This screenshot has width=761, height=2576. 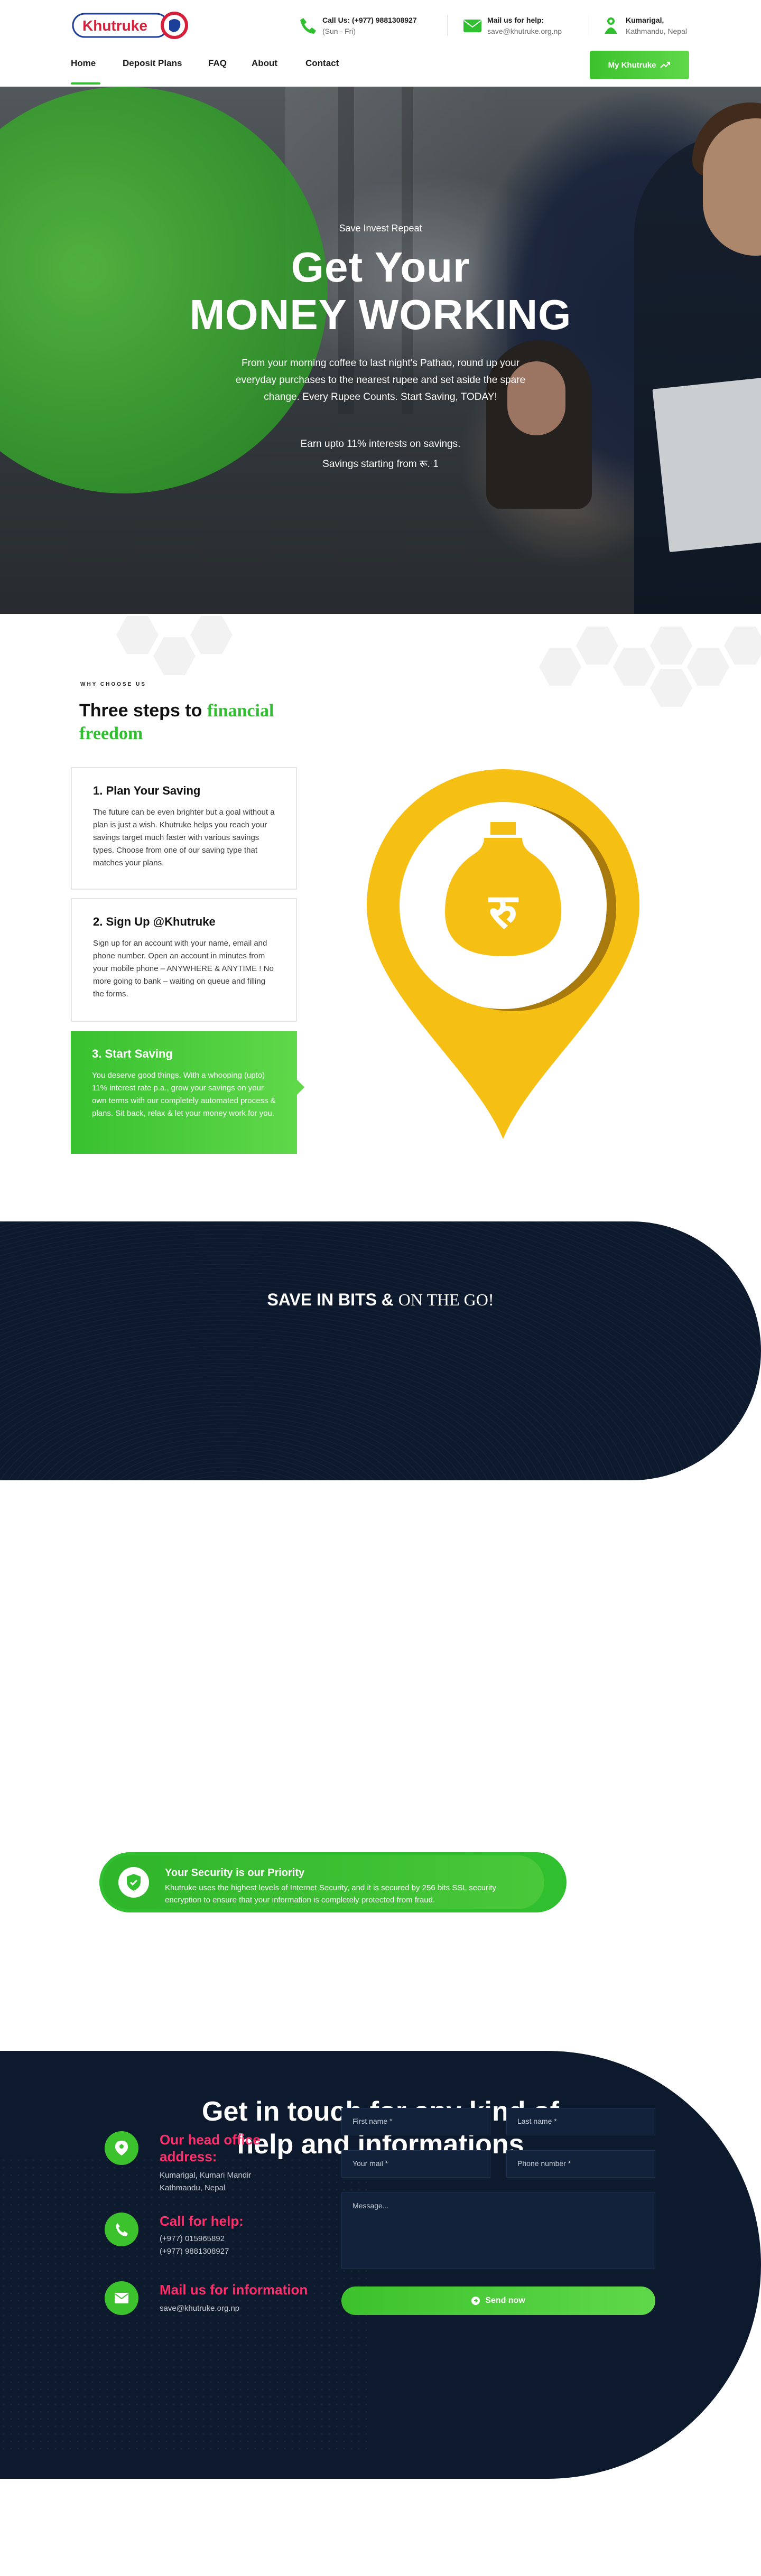 I want to click on last-name-field: Last name *, so click(x=581, y=2121).